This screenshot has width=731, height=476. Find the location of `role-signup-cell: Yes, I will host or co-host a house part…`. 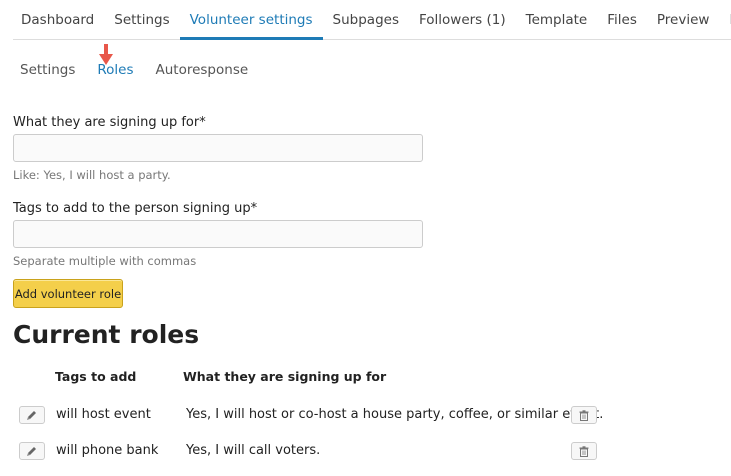

role-signup-cell: Yes, I will host or co-host a house part… is located at coordinates (395, 414).